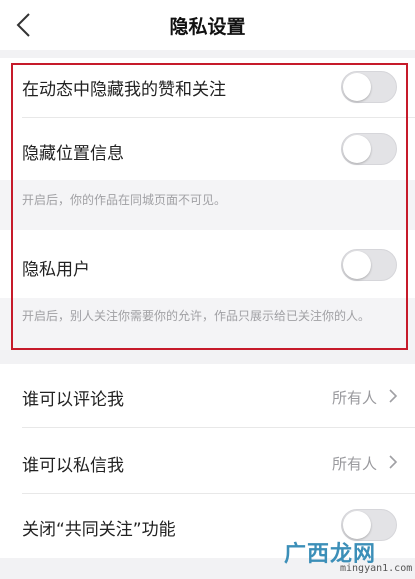  What do you see at coordinates (124, 200) in the screenshot?
I see `hide-location-hint: 开启后，你的作品在同城页面不可见。` at bounding box center [124, 200].